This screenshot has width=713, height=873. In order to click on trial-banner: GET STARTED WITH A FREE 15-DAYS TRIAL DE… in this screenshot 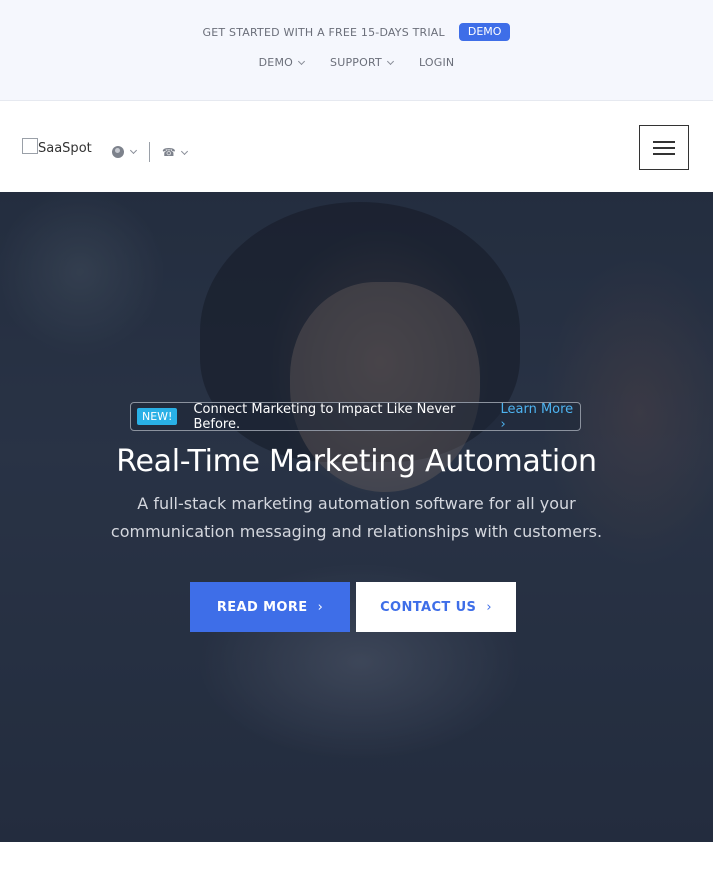, I will do `click(356, 32)`.